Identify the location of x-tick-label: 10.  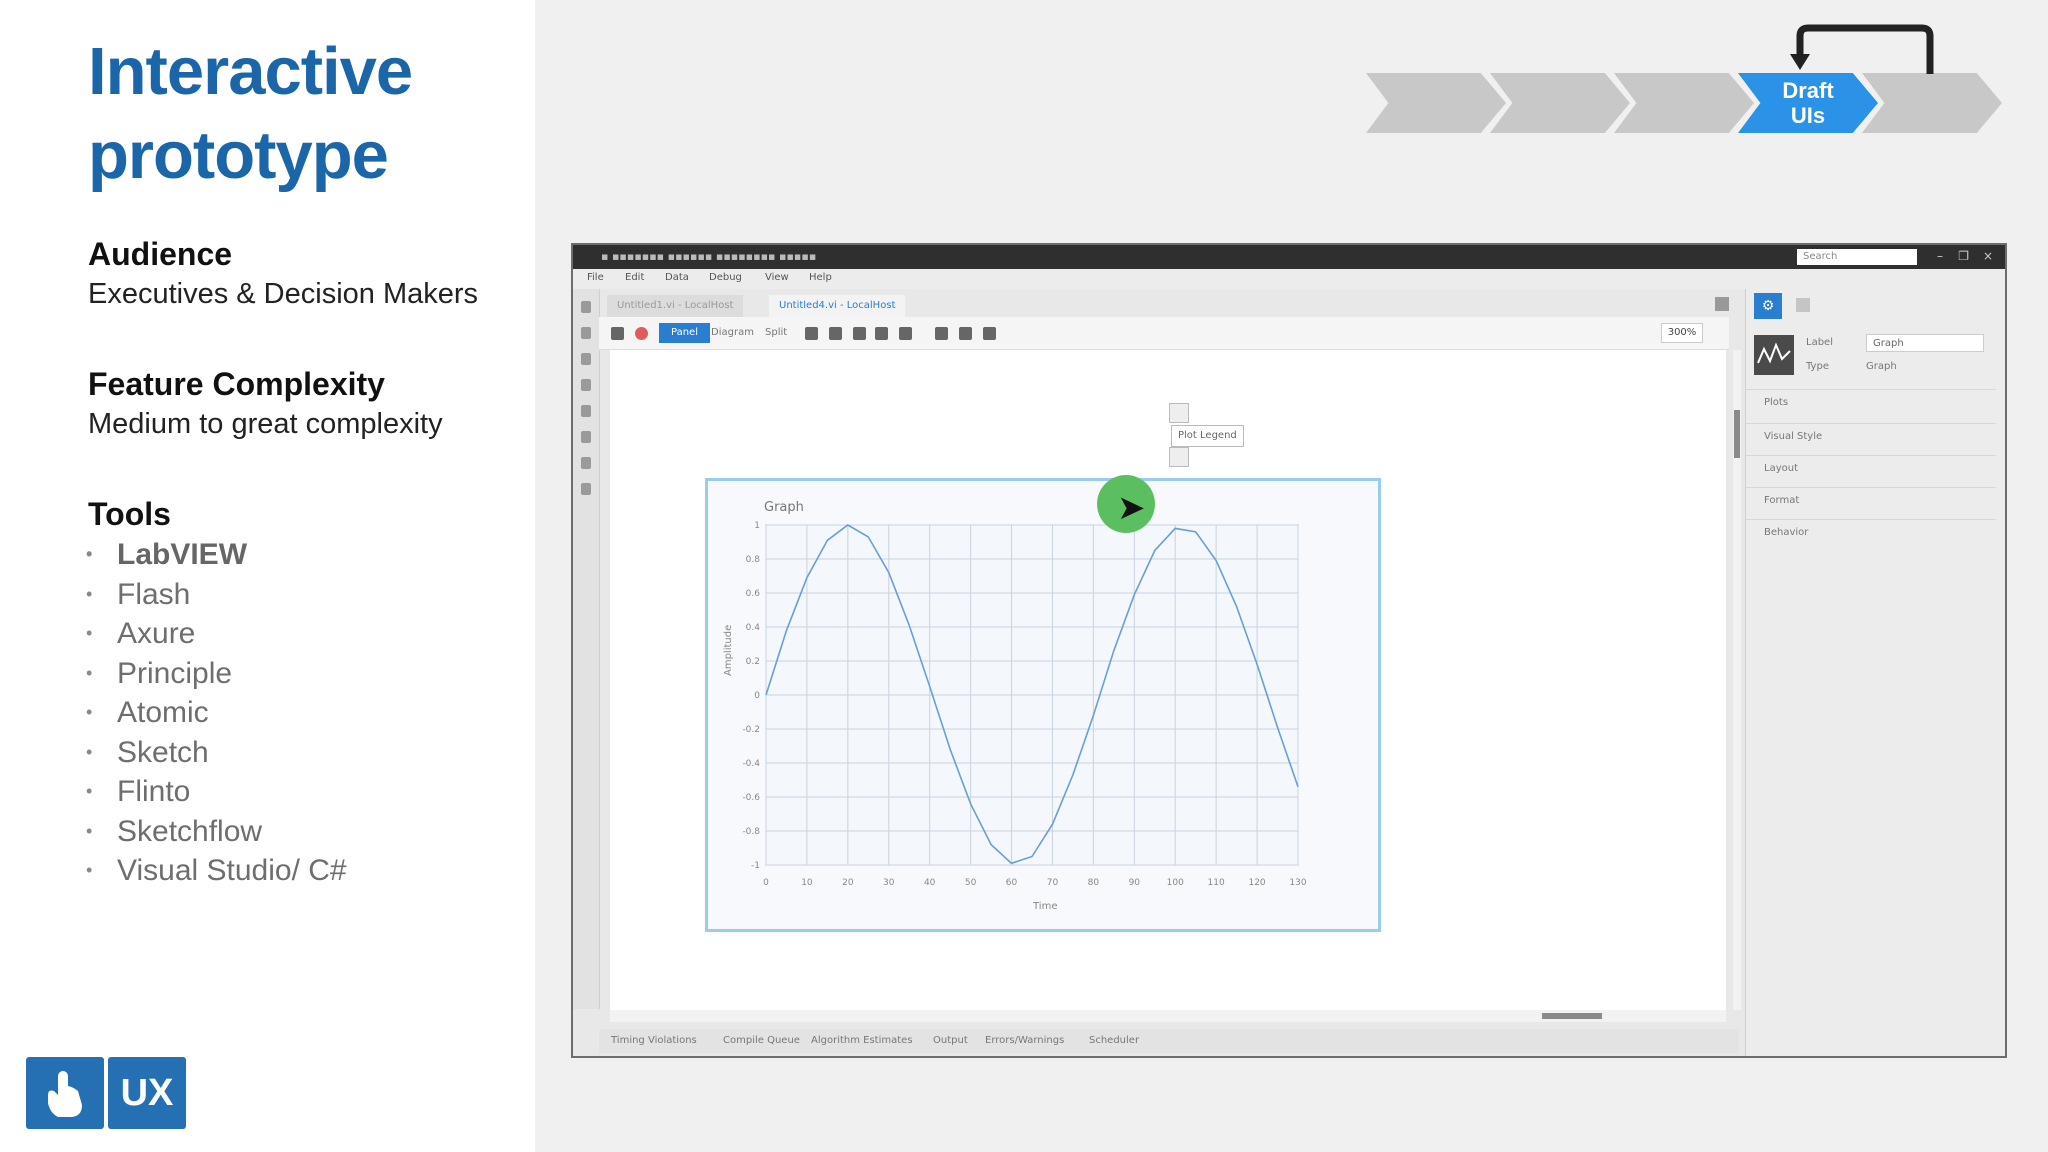
(807, 883).